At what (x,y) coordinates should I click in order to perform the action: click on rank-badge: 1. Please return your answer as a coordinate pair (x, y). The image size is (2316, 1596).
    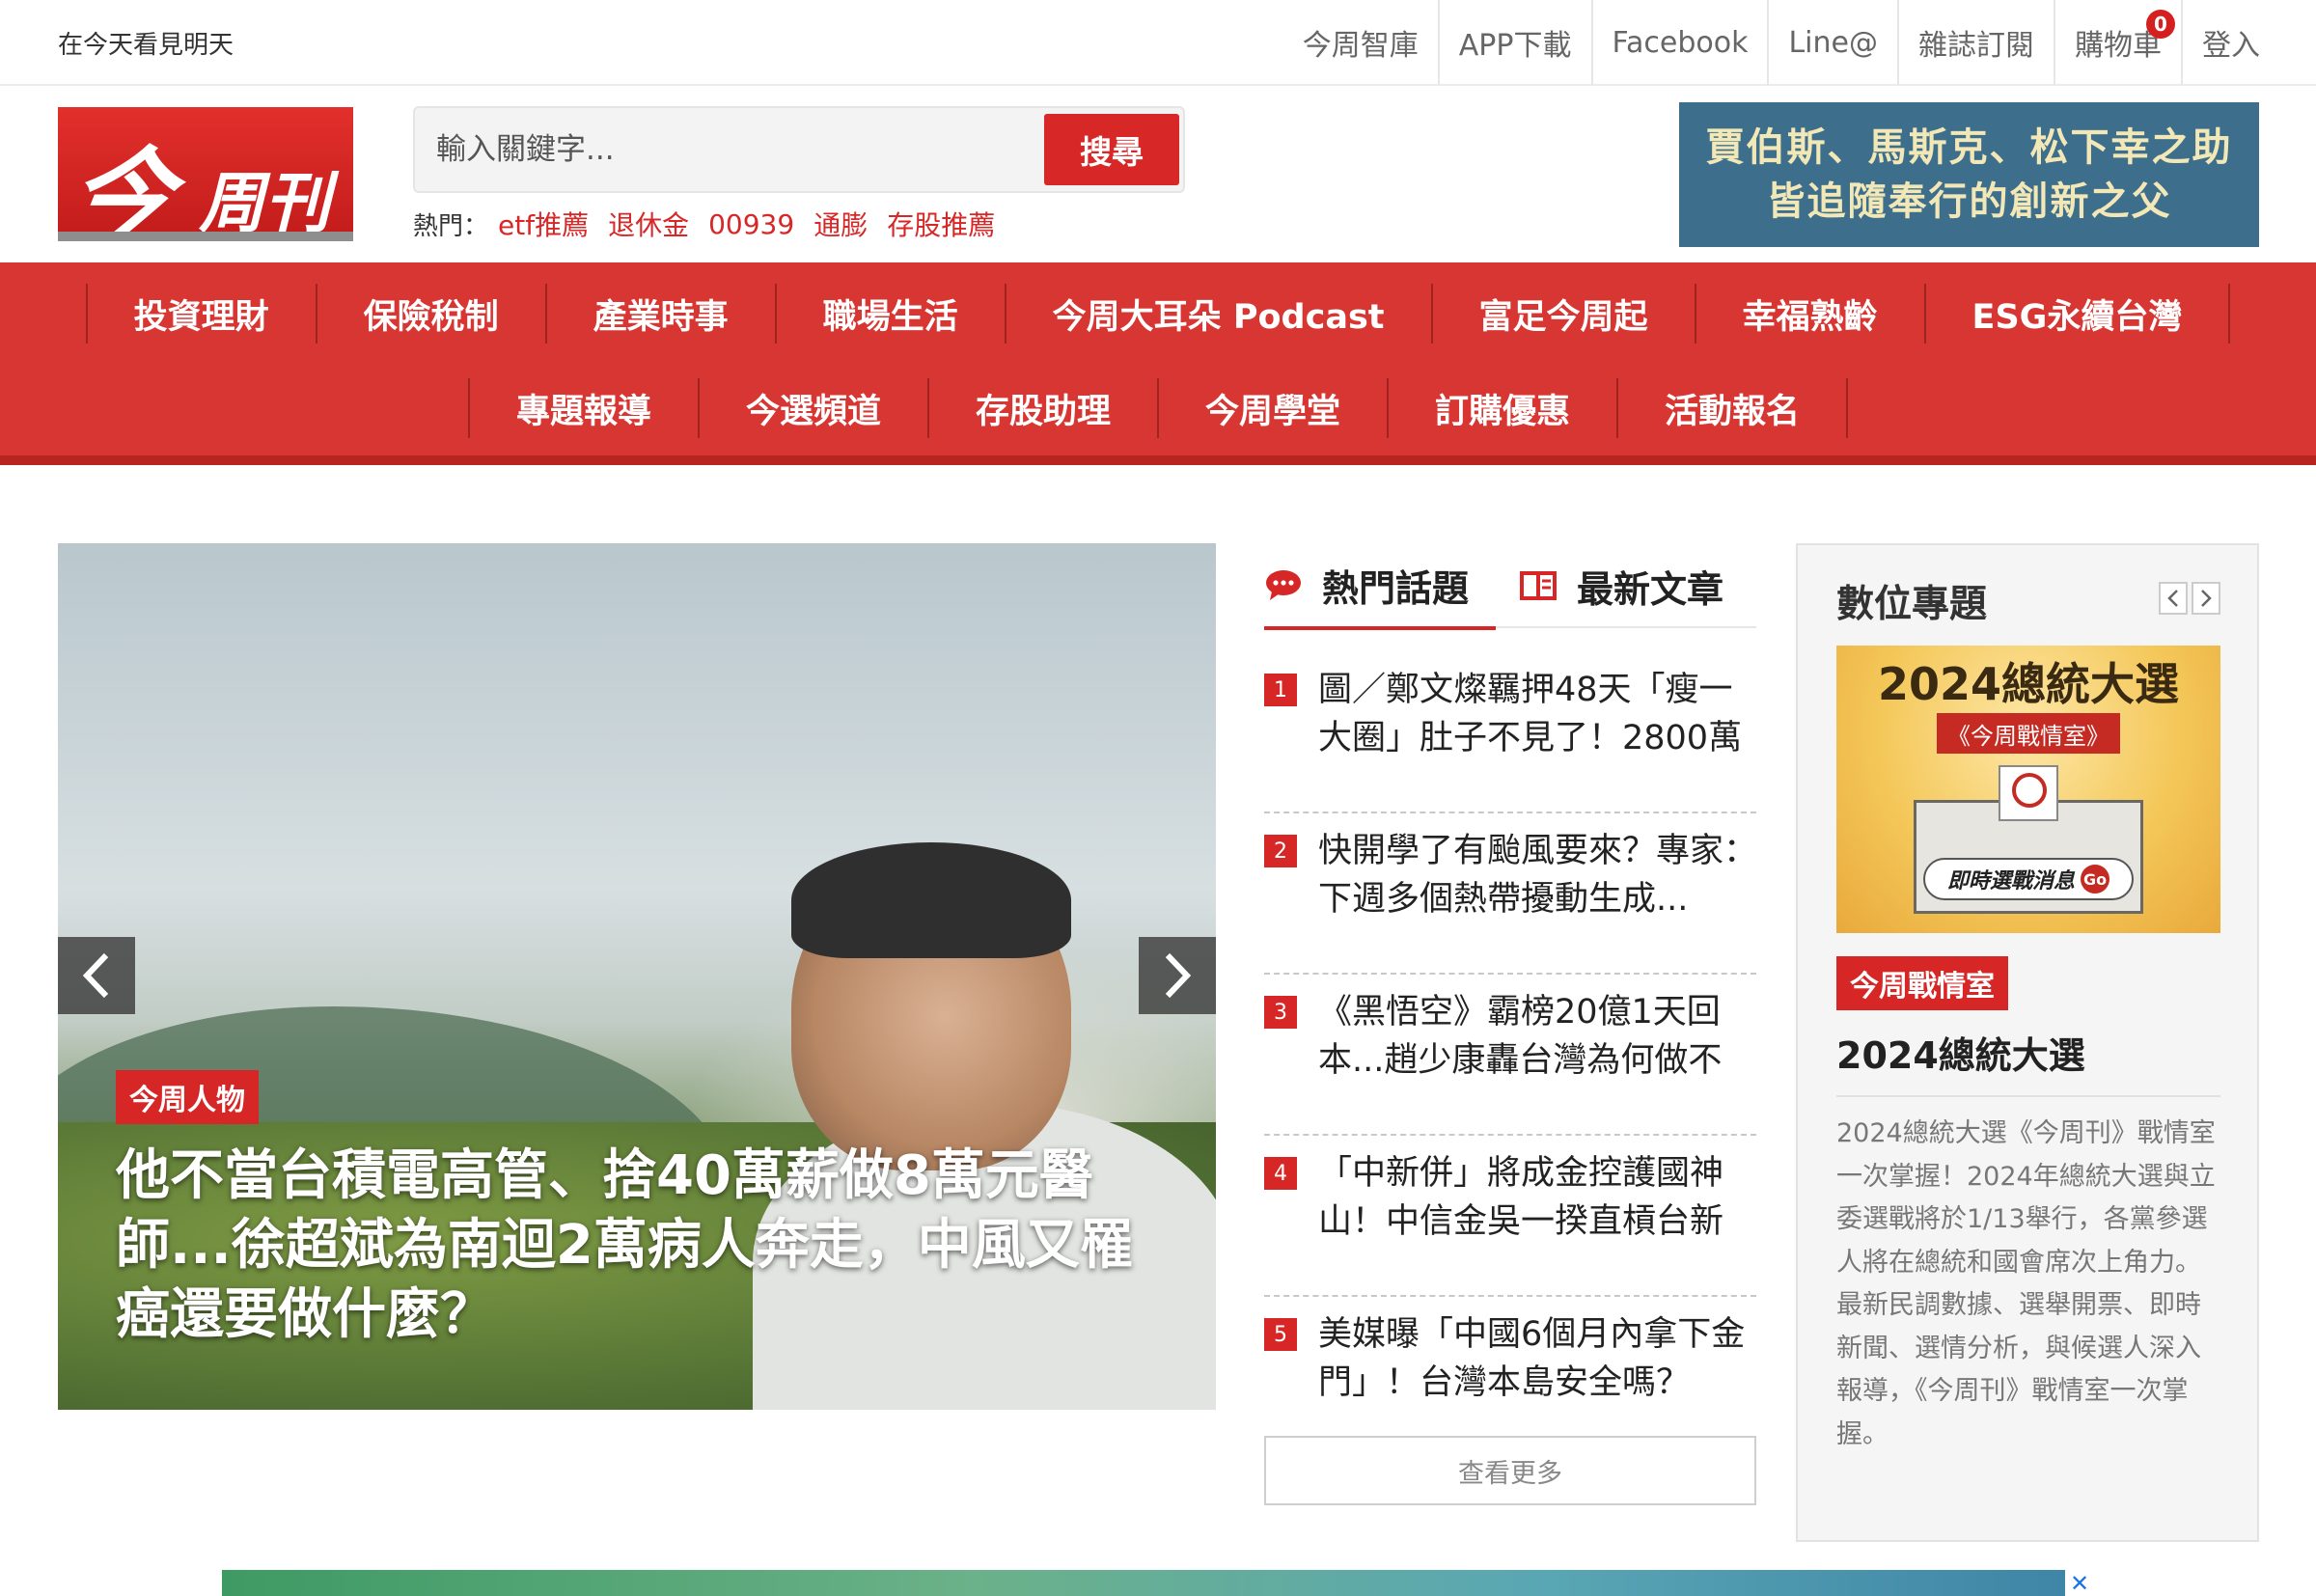
    Looking at the image, I should click on (1280, 690).